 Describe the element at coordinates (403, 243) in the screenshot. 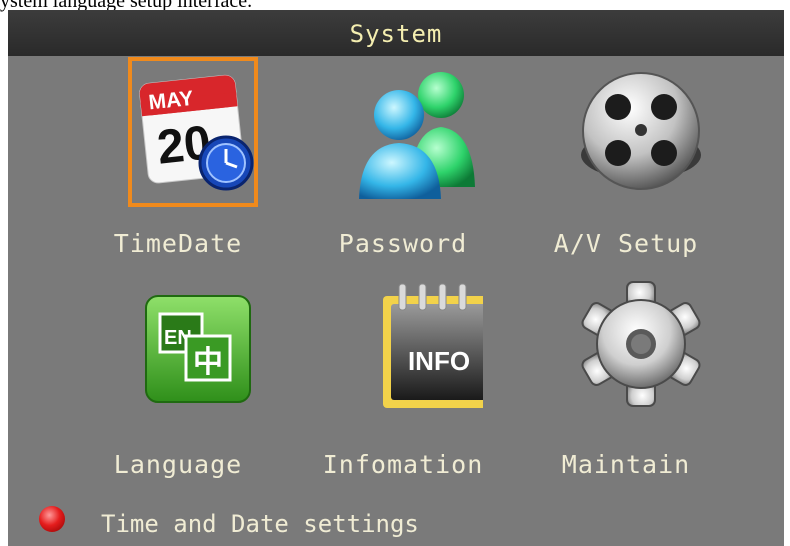

I see `menu-item-label: Password` at that location.